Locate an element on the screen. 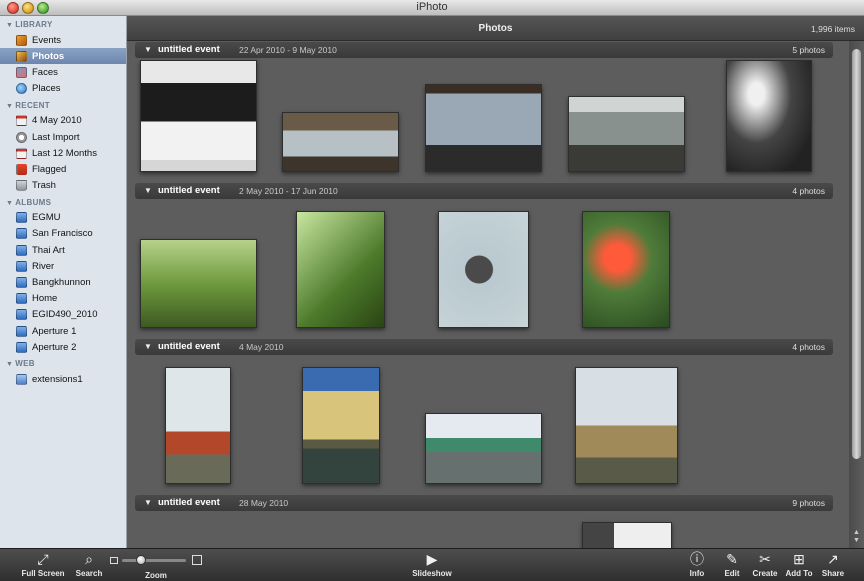 This screenshot has width=864, height=581. scroll-arrows: ▲ ▼ is located at coordinates (856, 537).